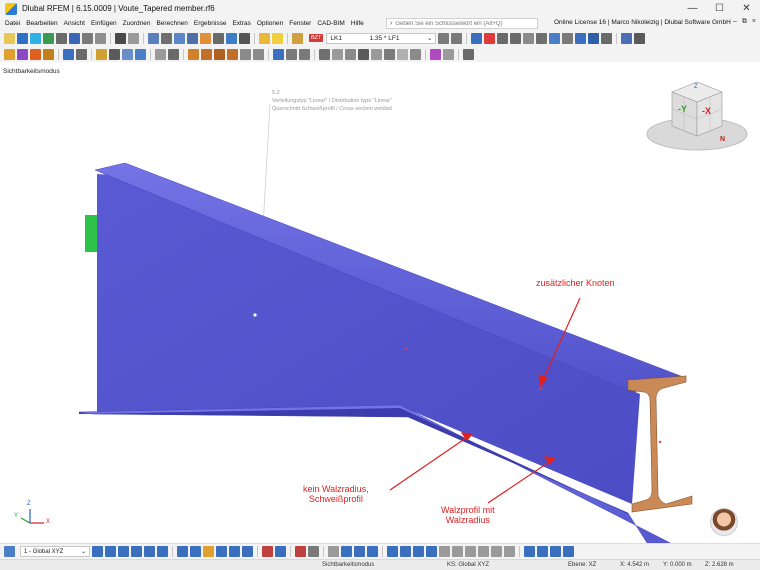  What do you see at coordinates (22, 38) in the screenshot?
I see `open-icon` at bounding box center [22, 38].